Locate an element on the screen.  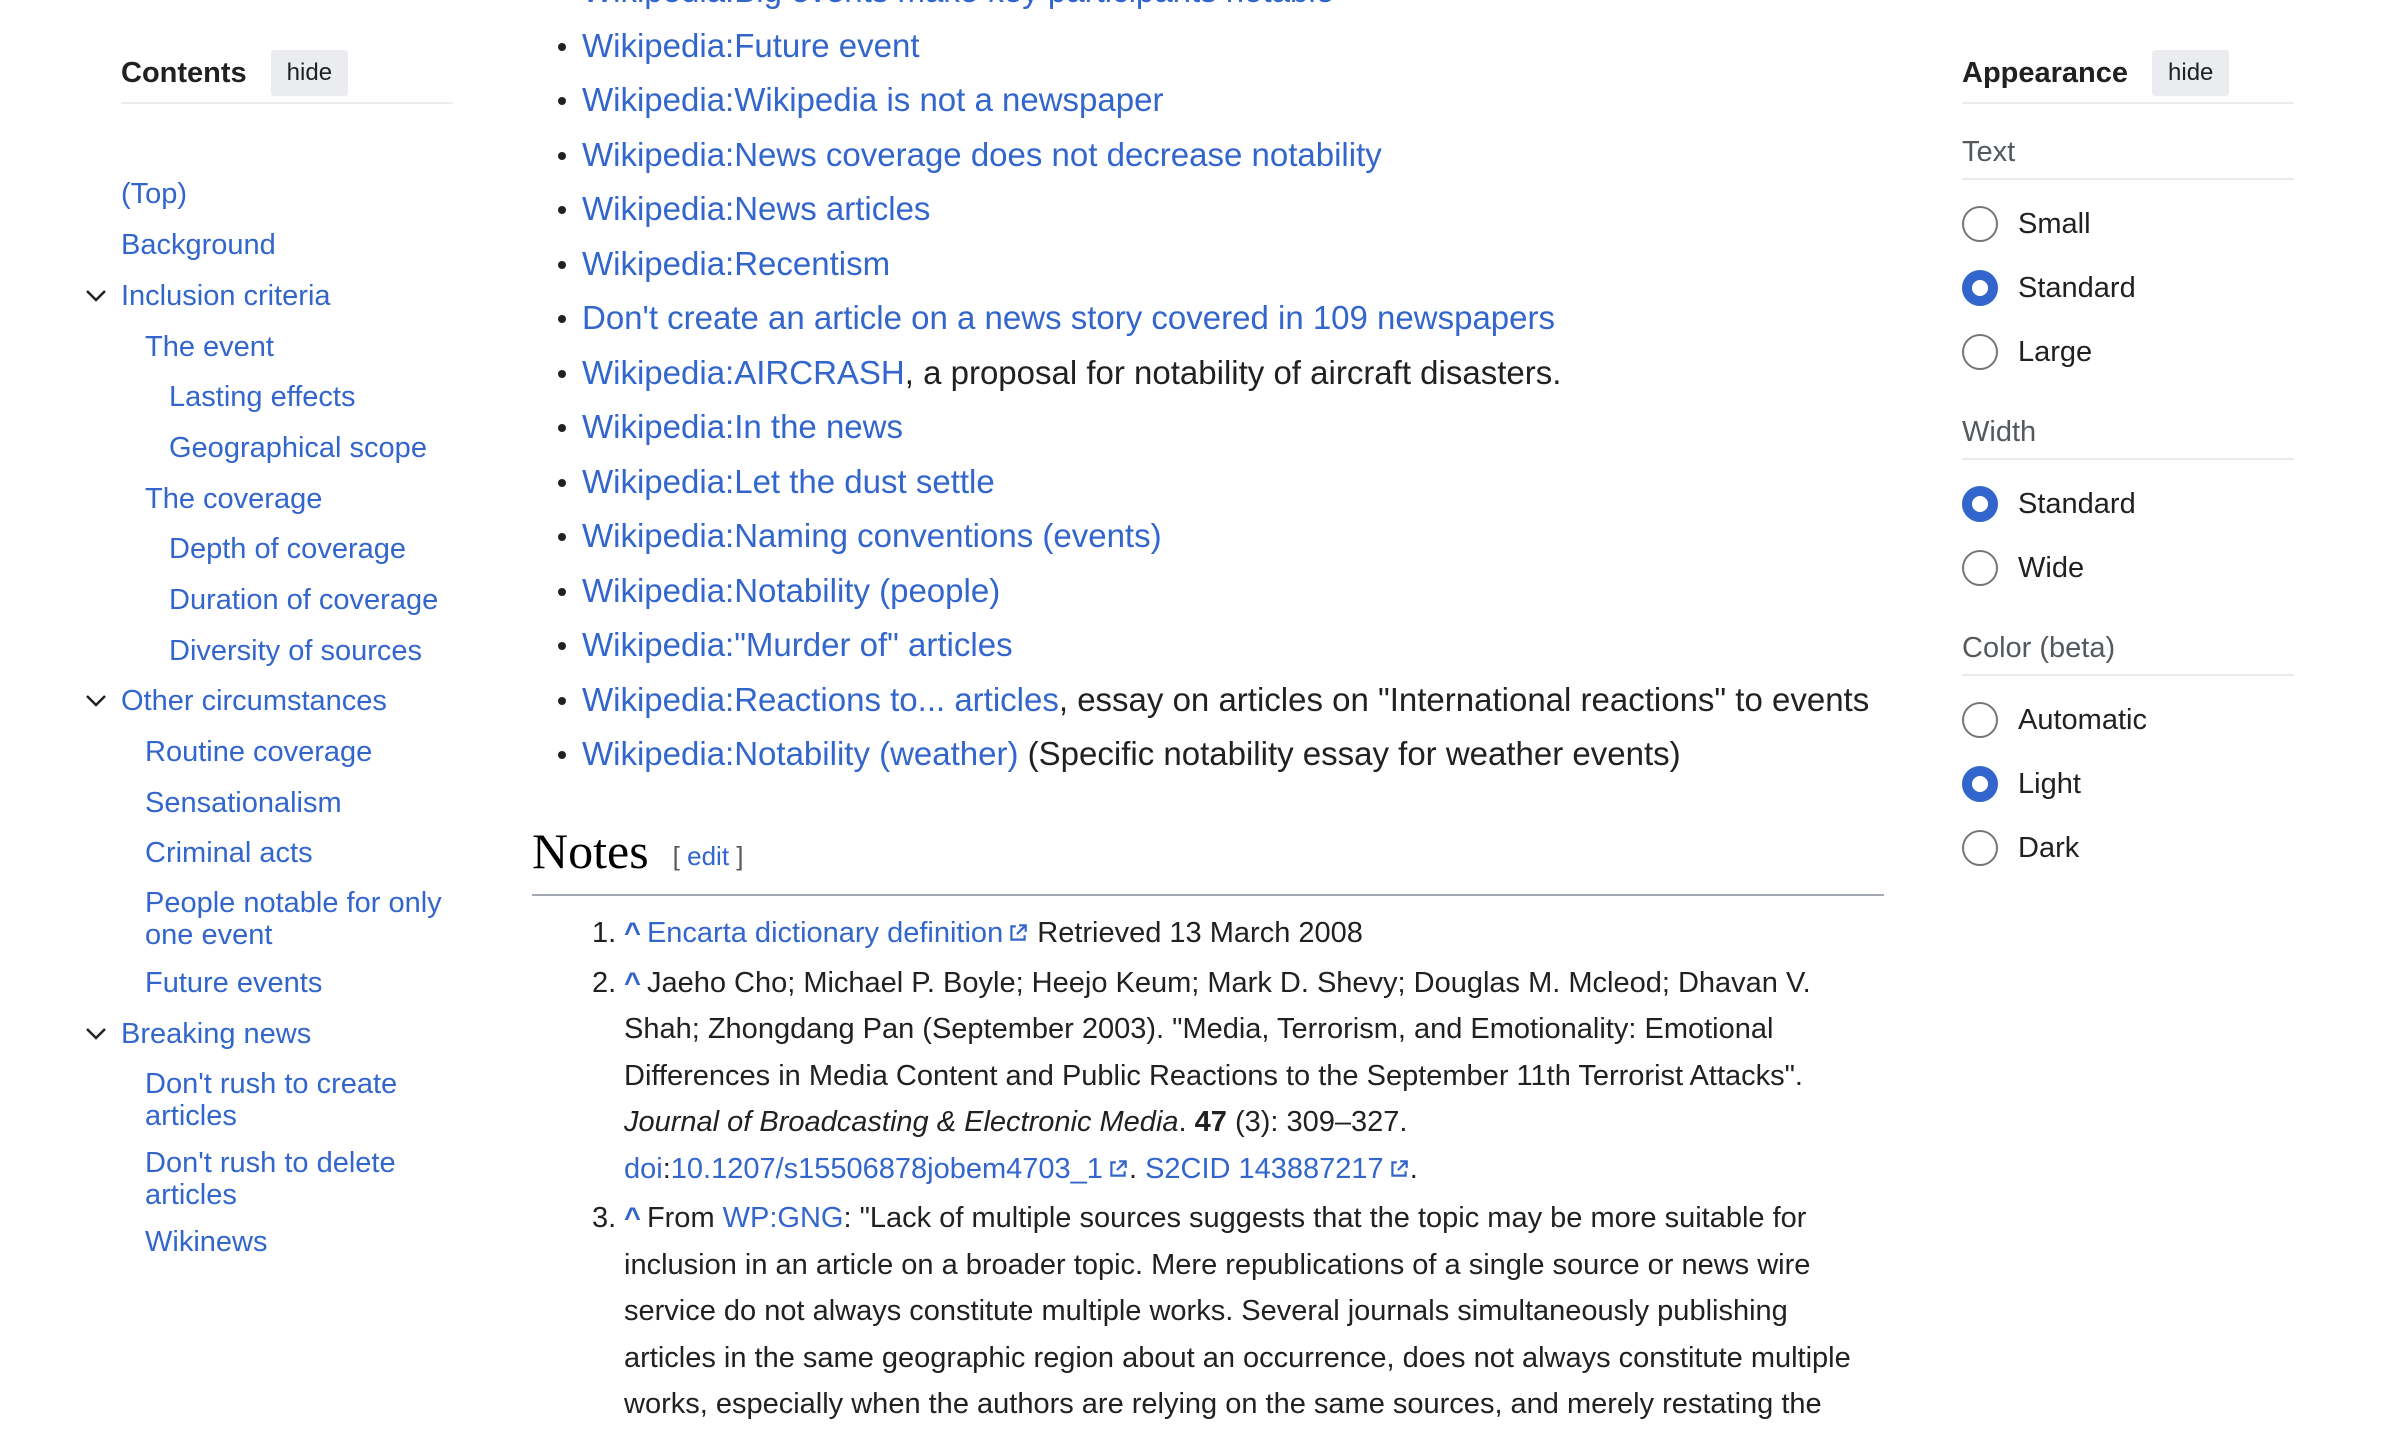
toc-link: Background is located at coordinates (198, 245).